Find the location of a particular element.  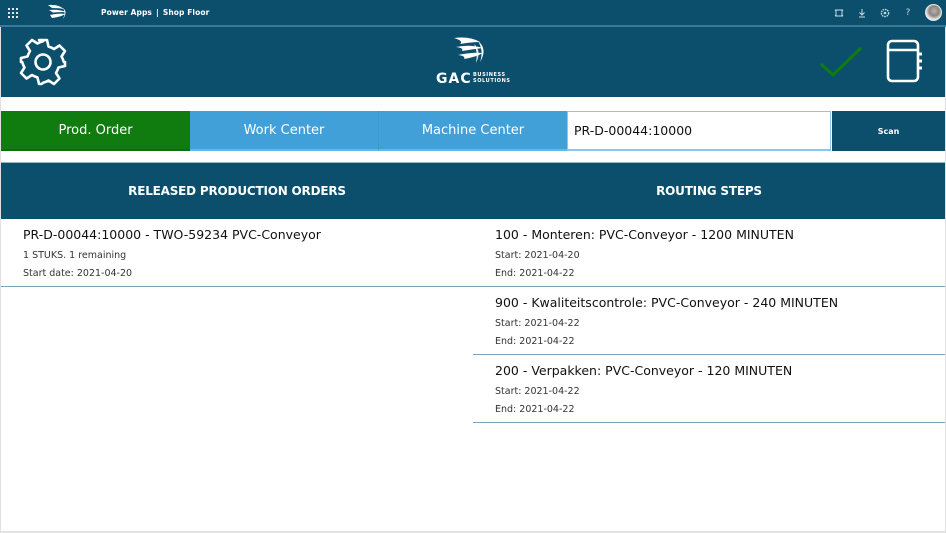

released-orders-header: RELEASED PRODUCTION ORDERS is located at coordinates (237, 191).